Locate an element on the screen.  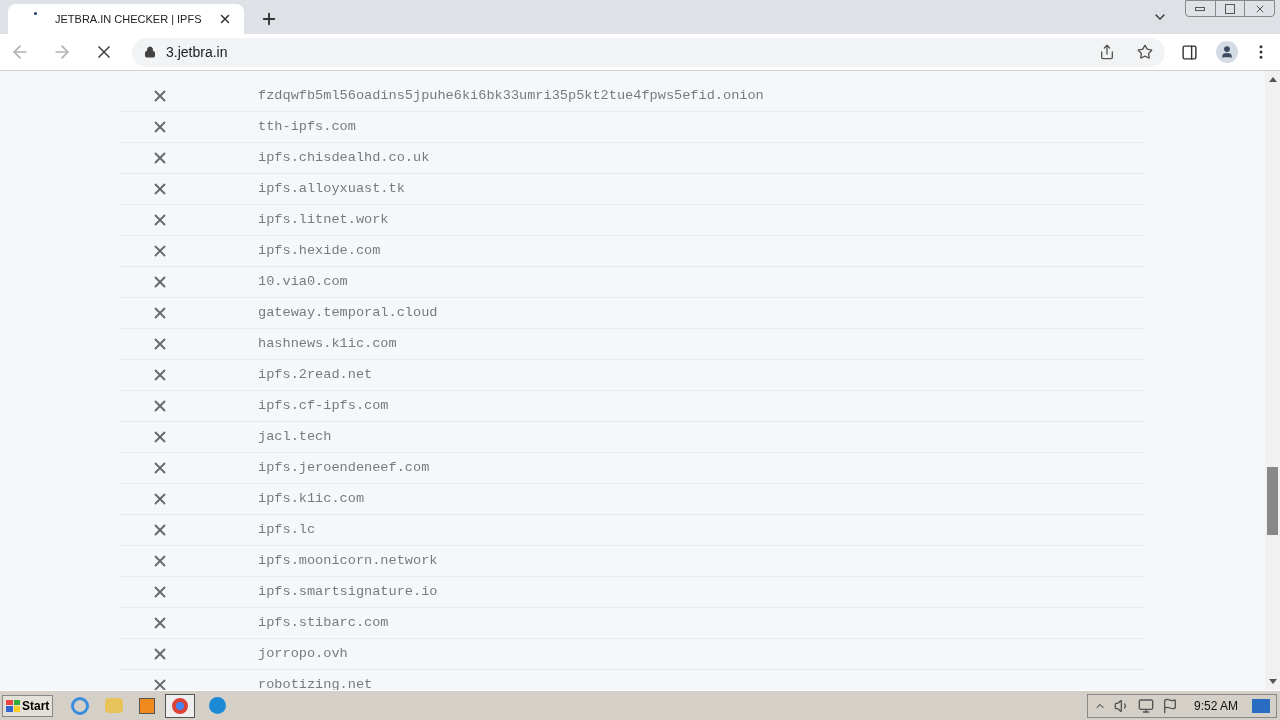
new-tab-icon is located at coordinates (269, 19).